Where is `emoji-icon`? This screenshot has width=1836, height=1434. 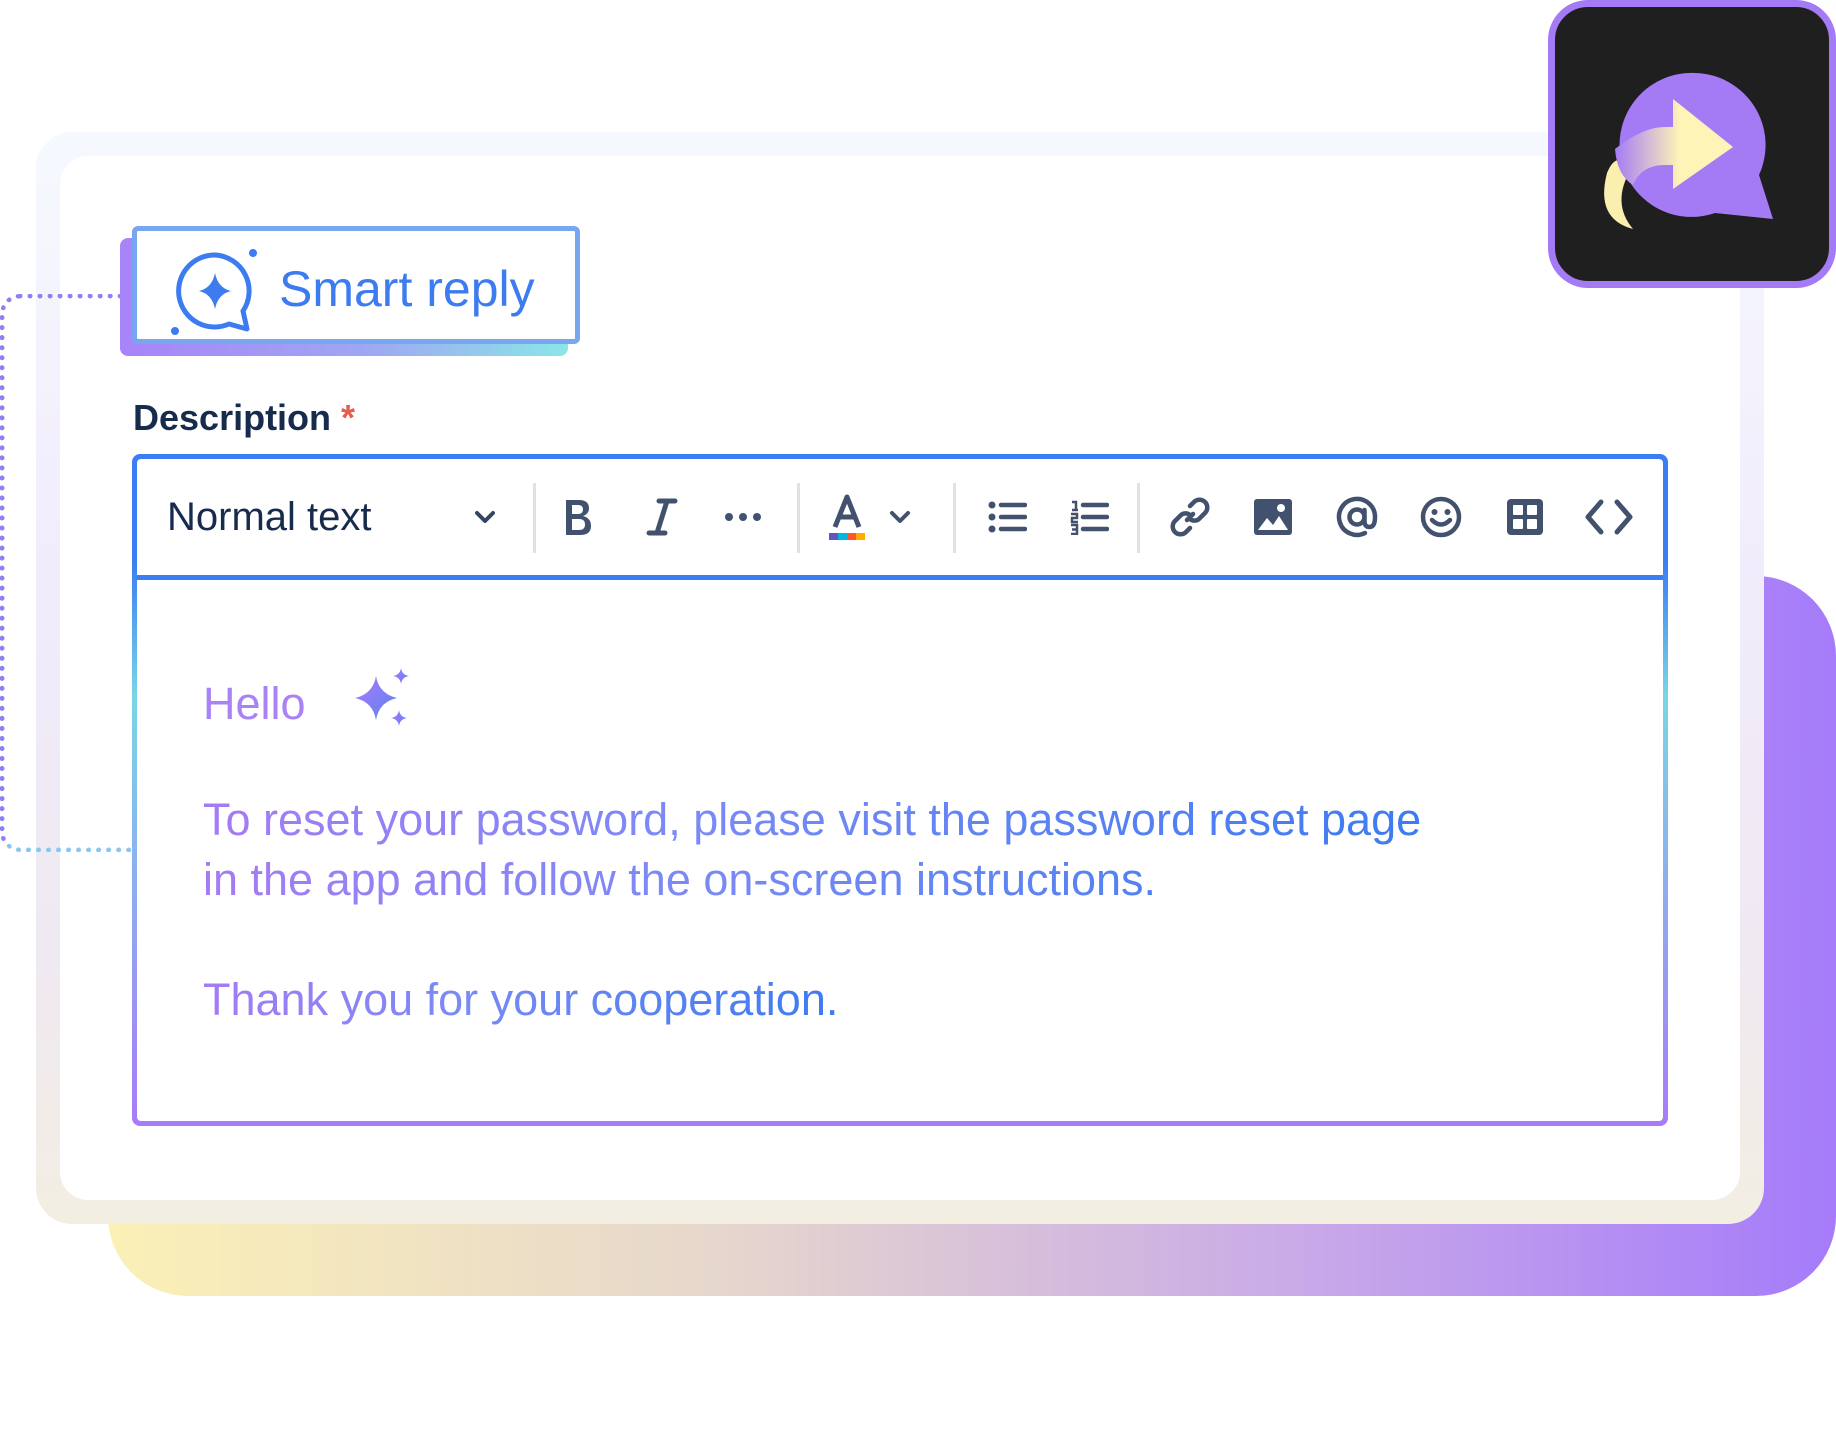
emoji-icon is located at coordinates (1441, 517).